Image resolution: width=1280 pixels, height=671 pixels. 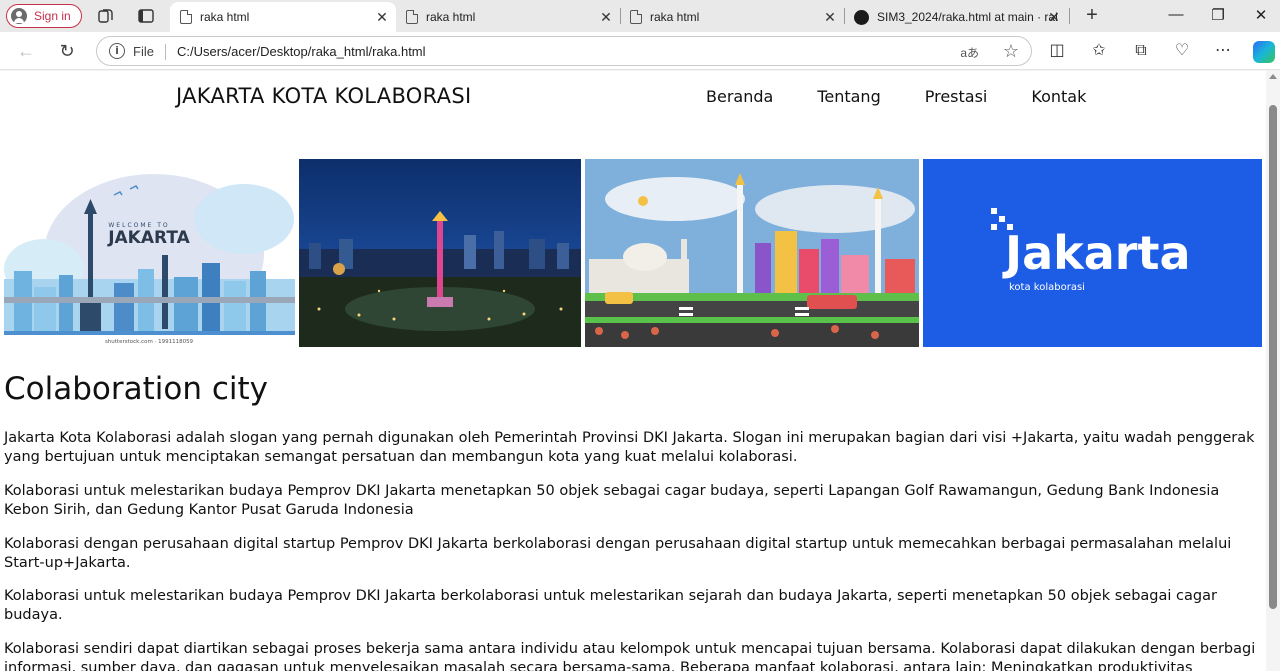 I want to click on tab-github: SIM3_2024/raka.html at main · rak ✕, so click(x=956, y=17).